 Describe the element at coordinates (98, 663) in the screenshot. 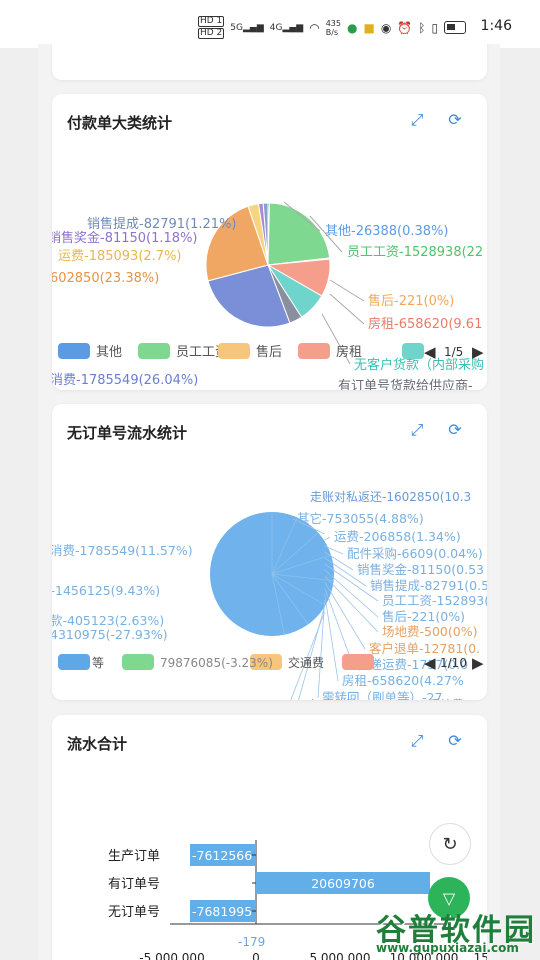

I see `legend-label: 等` at that location.